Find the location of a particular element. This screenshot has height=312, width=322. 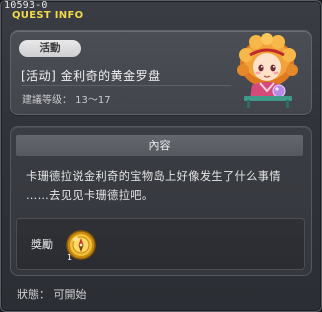

description-line: ……去见见卡珊德拉吧。 is located at coordinates (90, 195).